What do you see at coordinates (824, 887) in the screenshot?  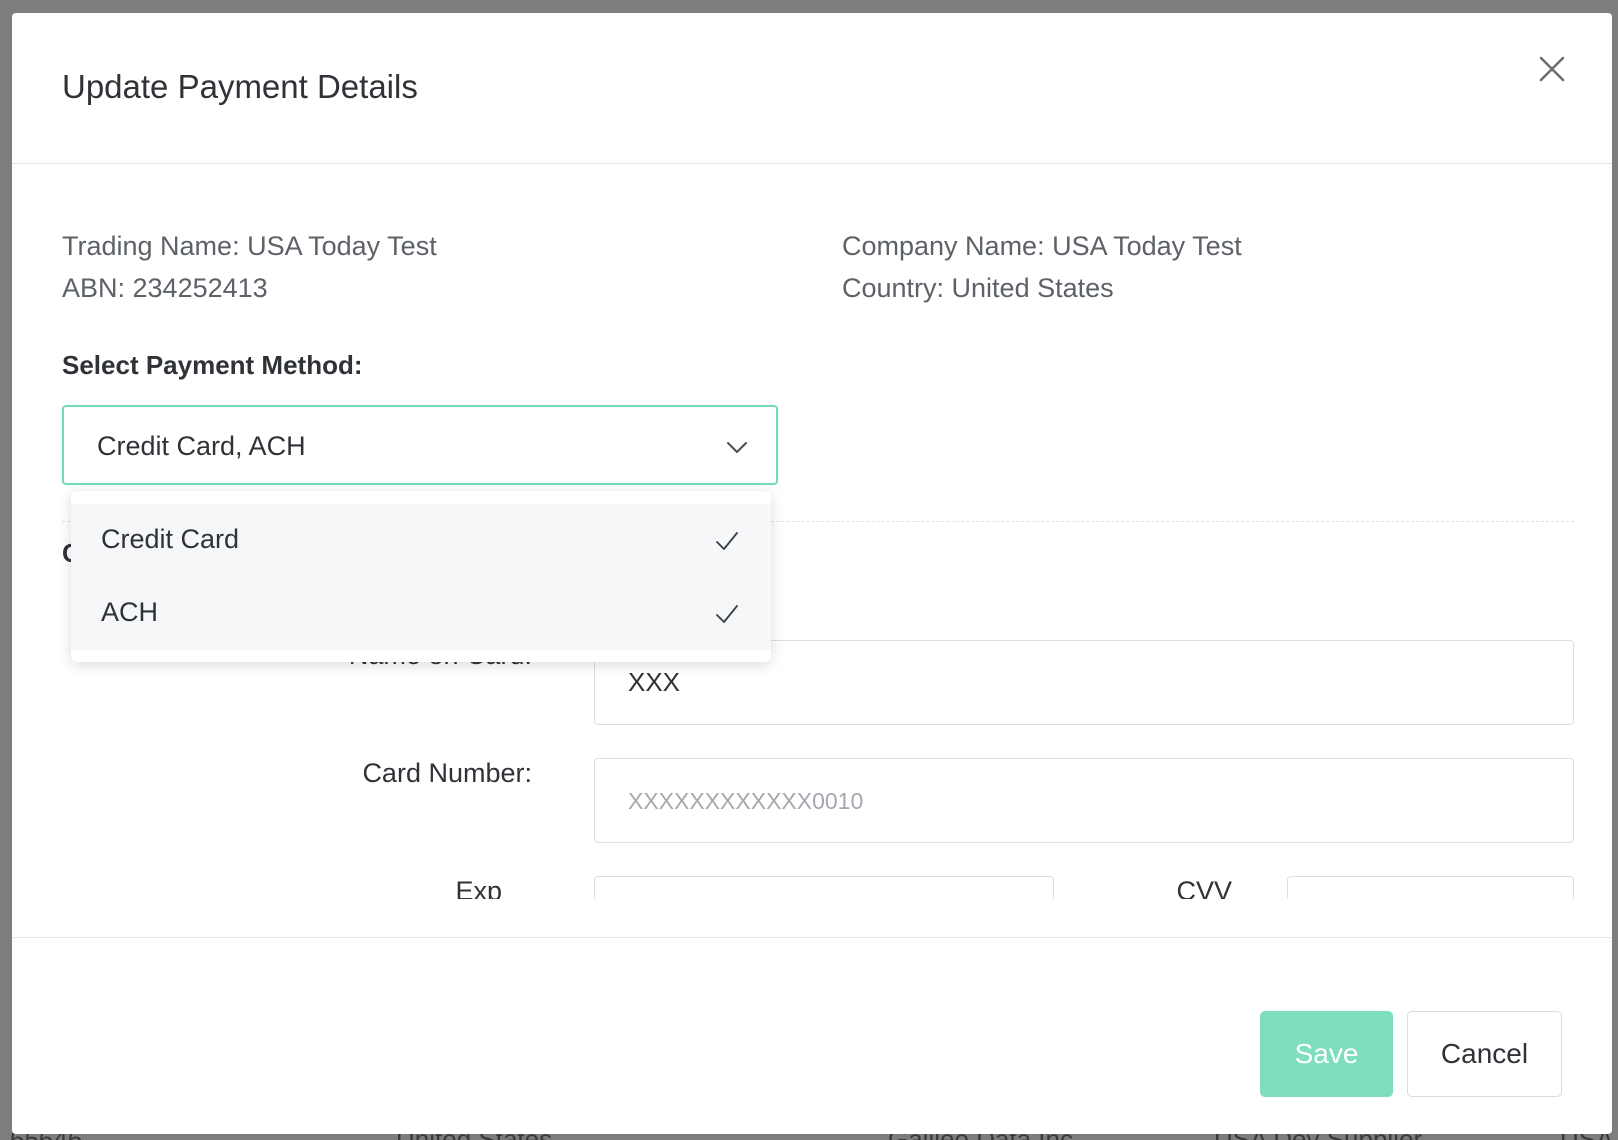 I see `expiry-input` at bounding box center [824, 887].